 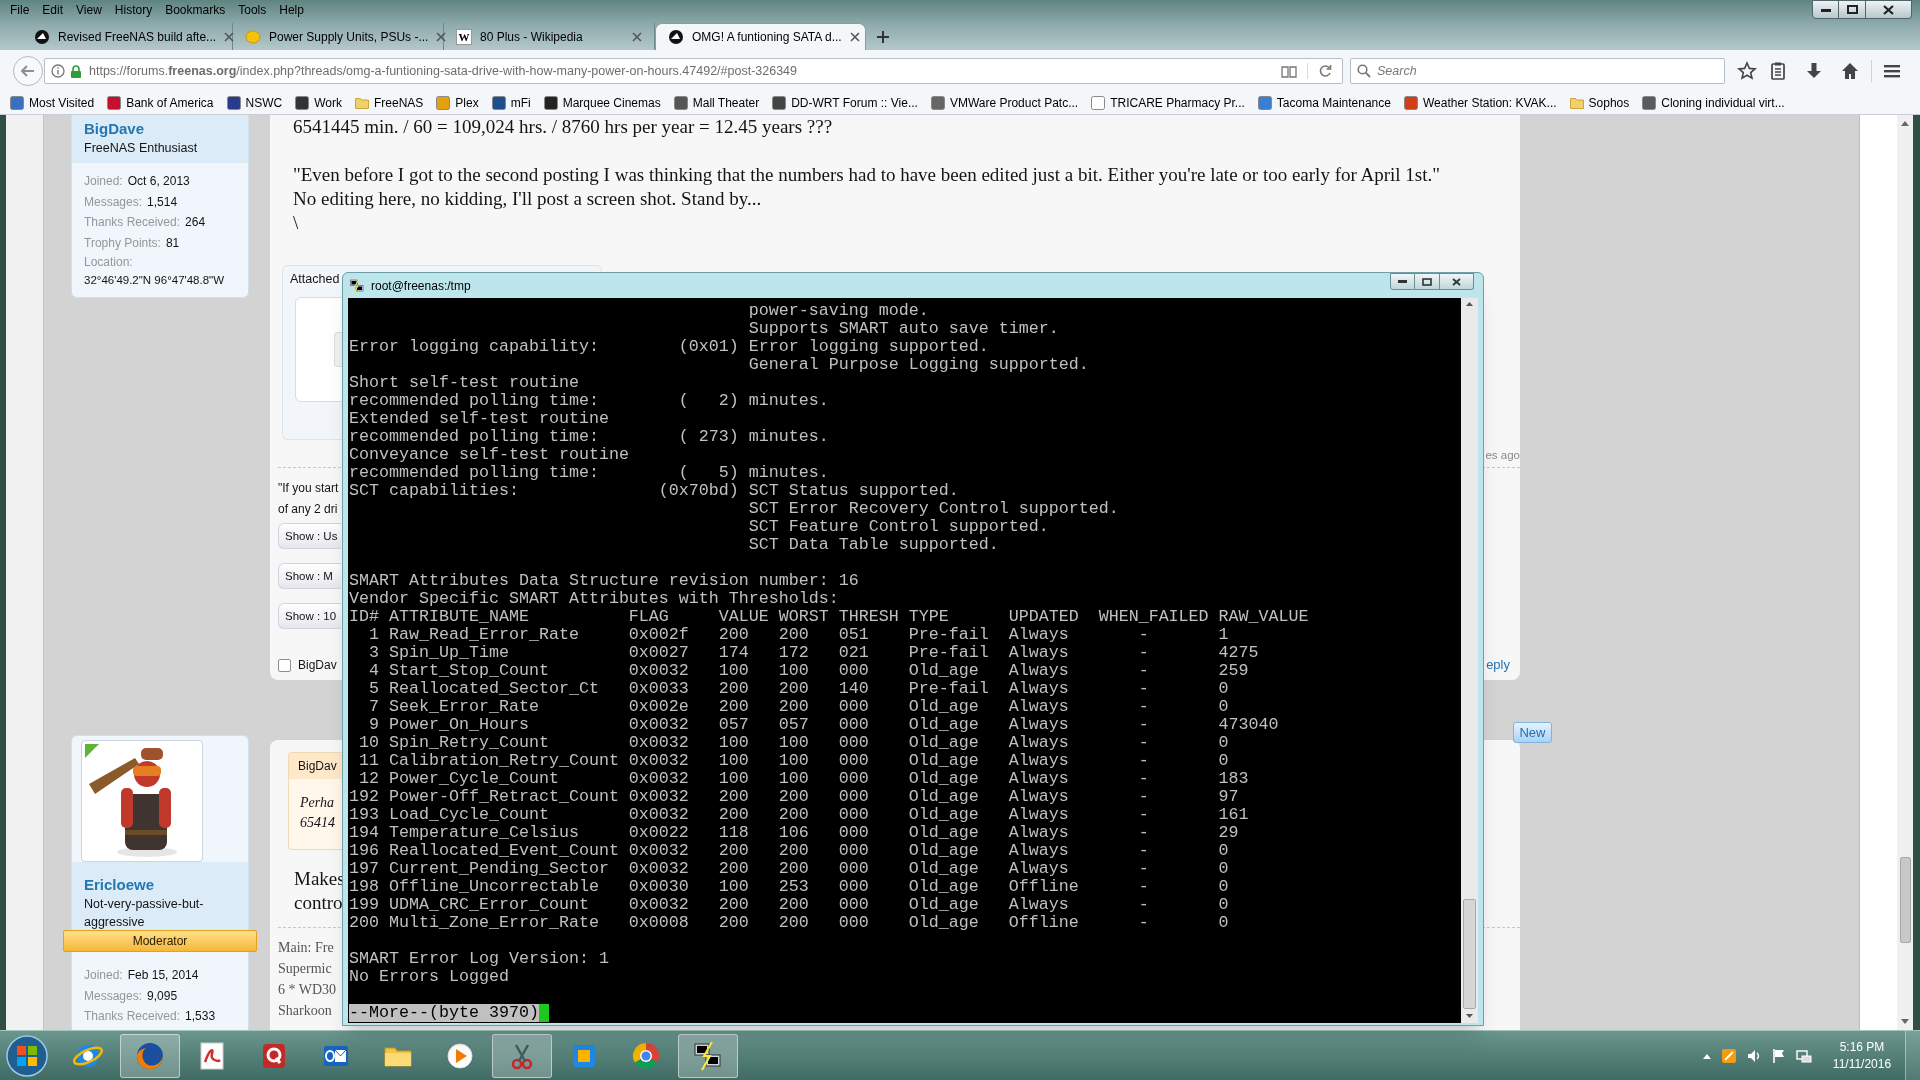 What do you see at coordinates (838, 311) in the screenshot?
I see `terminal-line: power-saving mode.` at bounding box center [838, 311].